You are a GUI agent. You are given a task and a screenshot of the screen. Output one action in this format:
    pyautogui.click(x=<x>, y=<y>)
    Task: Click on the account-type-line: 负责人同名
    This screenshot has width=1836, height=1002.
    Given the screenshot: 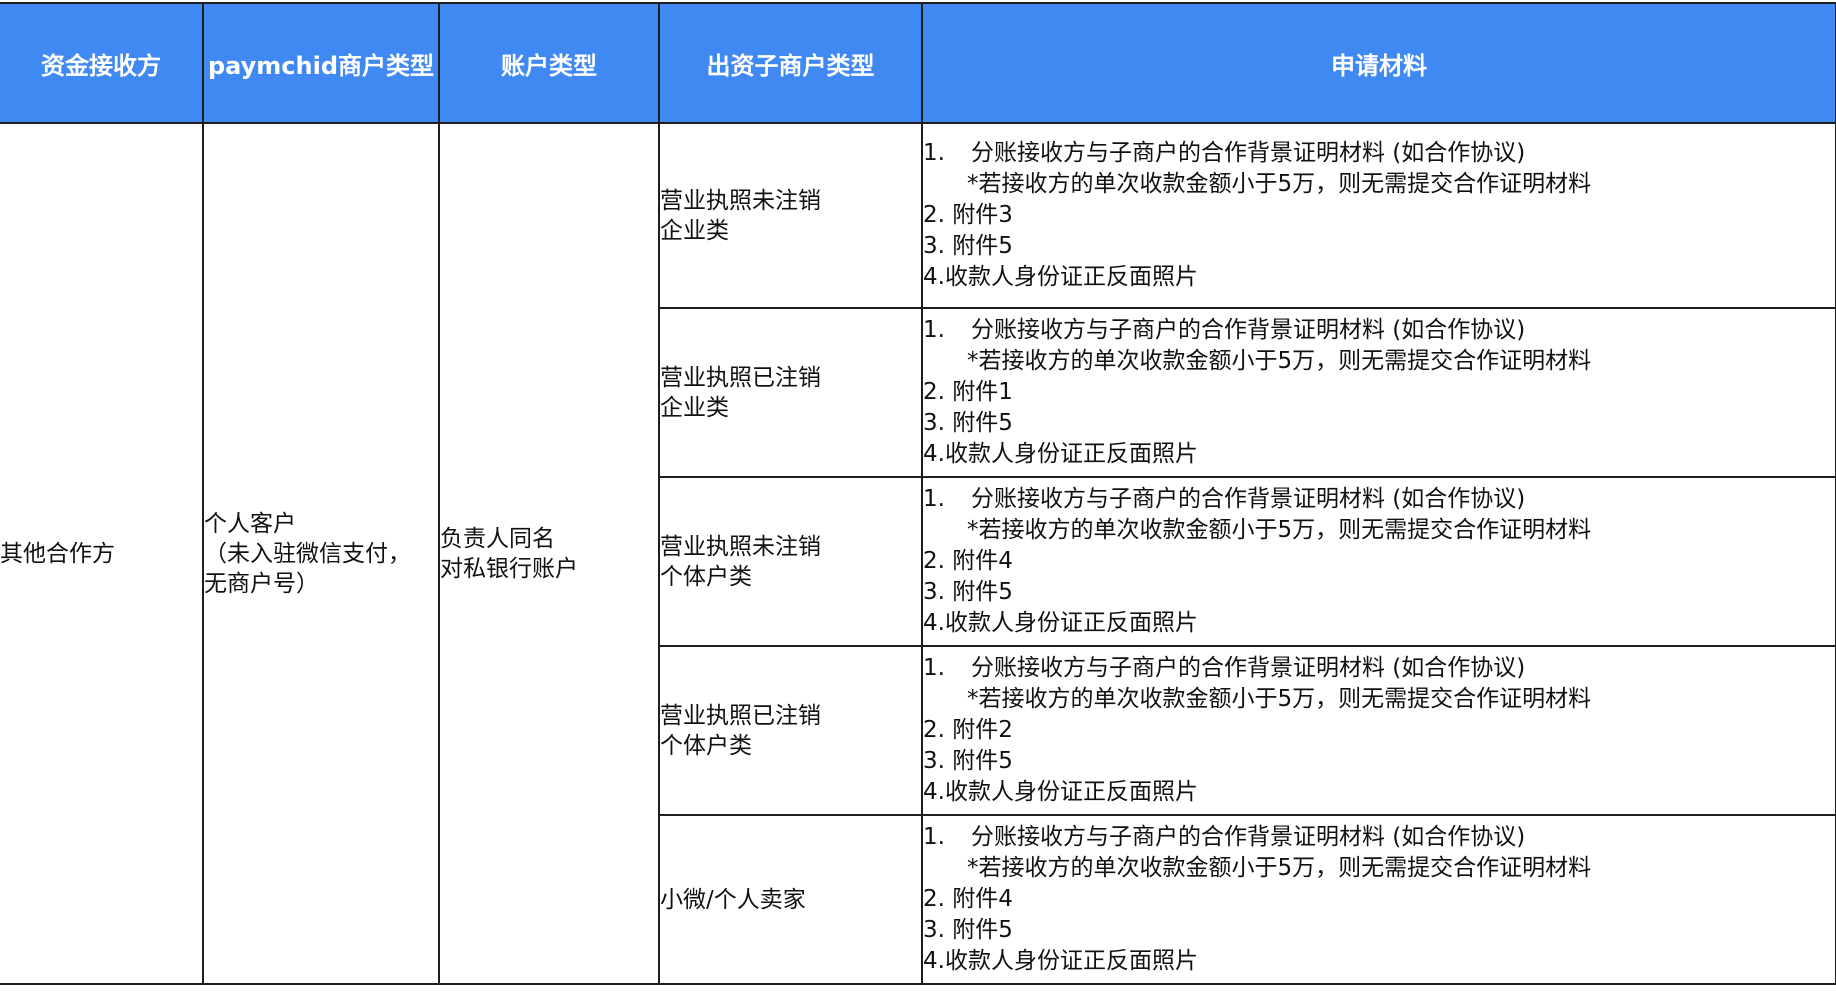 What is the action you would take?
    pyautogui.click(x=497, y=538)
    